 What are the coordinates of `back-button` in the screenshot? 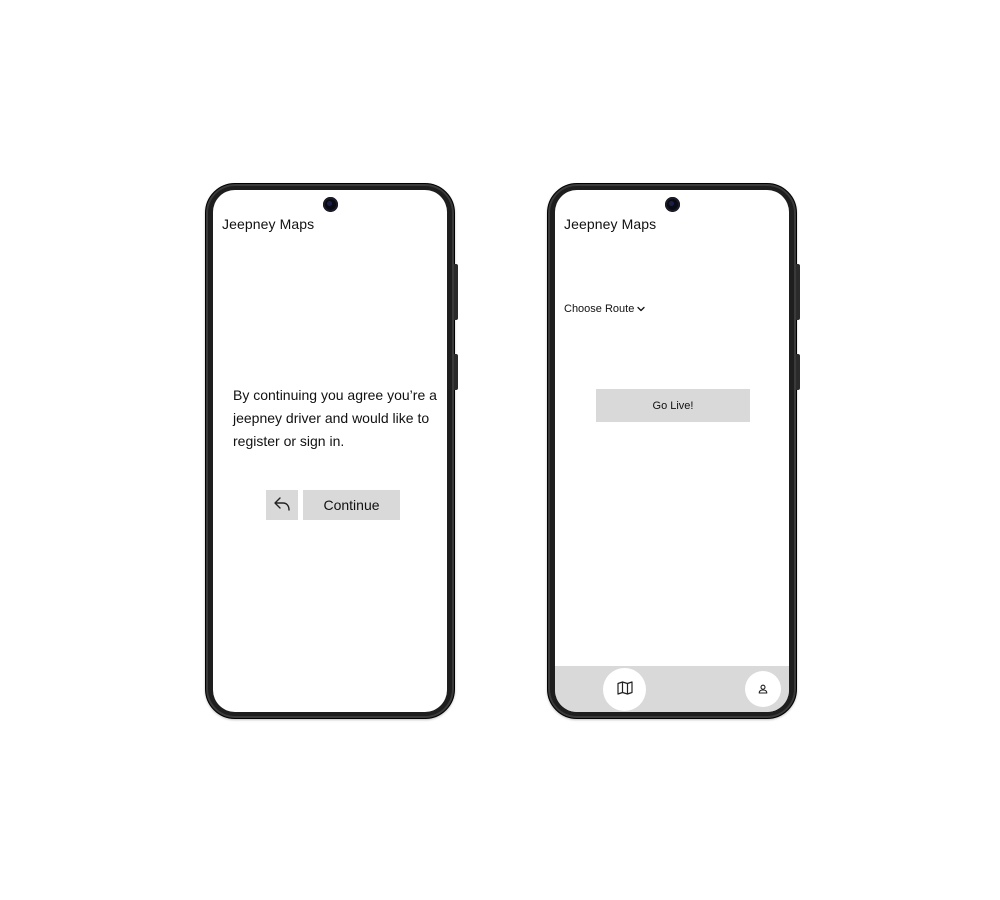 It's located at (282, 505).